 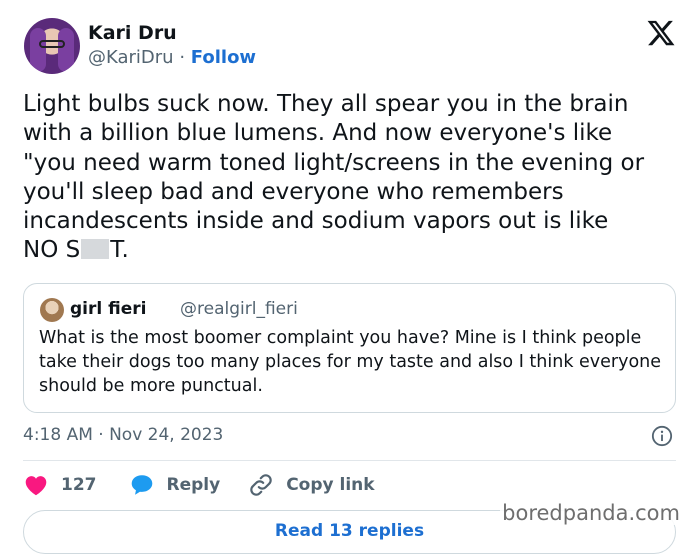 I want to click on action-bar: 127 Reply Copy link, so click(x=199, y=485).